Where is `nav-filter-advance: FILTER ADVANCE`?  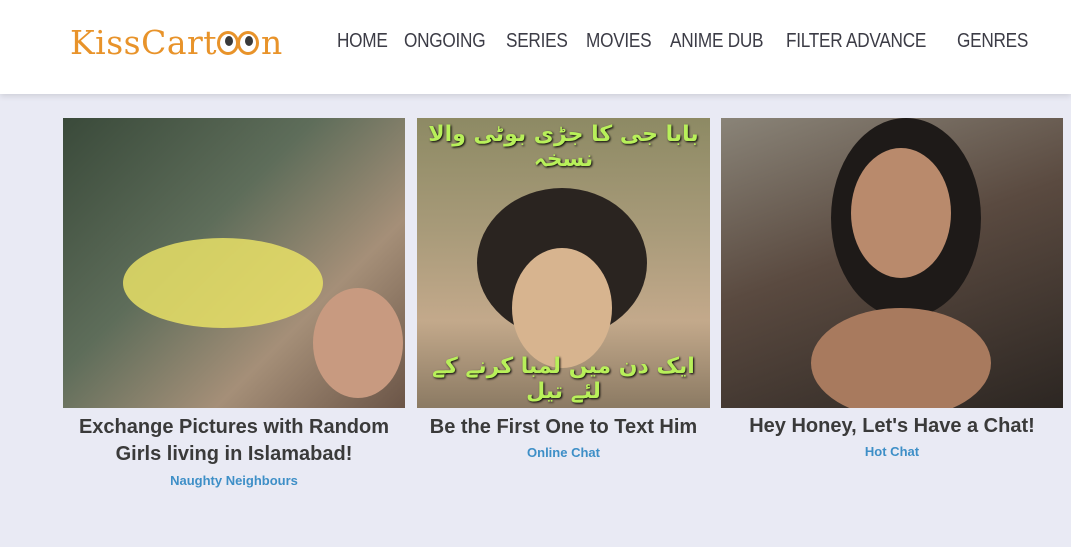 nav-filter-advance: FILTER ADVANCE is located at coordinates (856, 41).